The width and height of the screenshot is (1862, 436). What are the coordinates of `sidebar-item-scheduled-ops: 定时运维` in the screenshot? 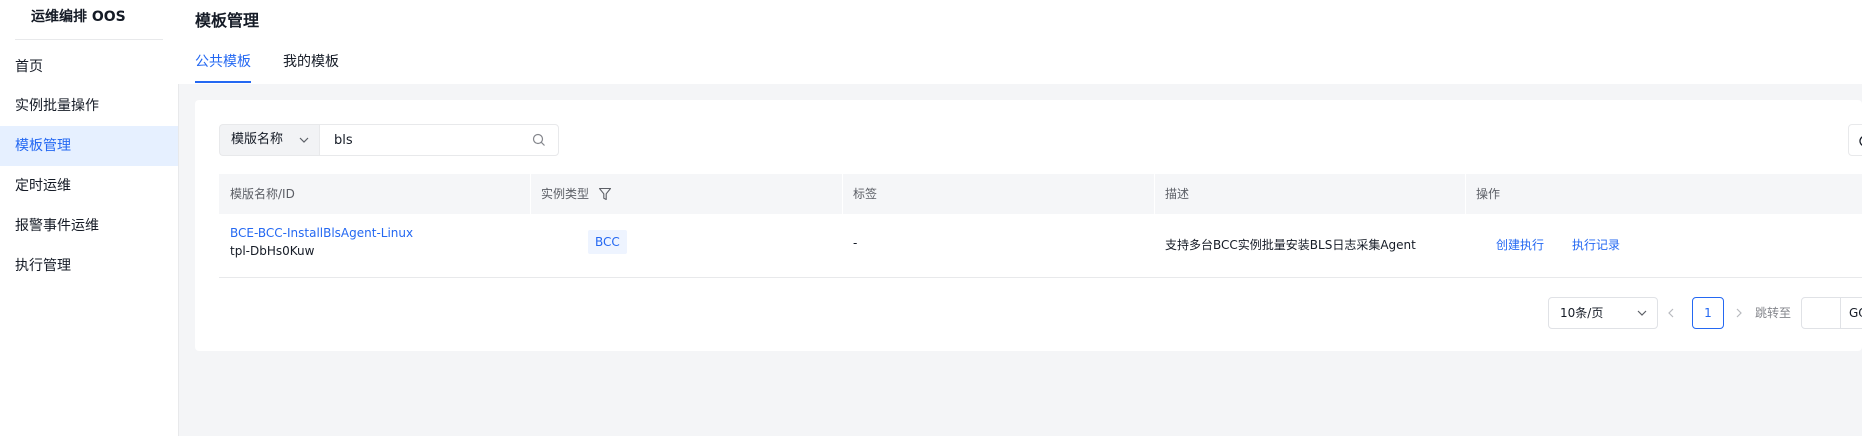 It's located at (89, 186).